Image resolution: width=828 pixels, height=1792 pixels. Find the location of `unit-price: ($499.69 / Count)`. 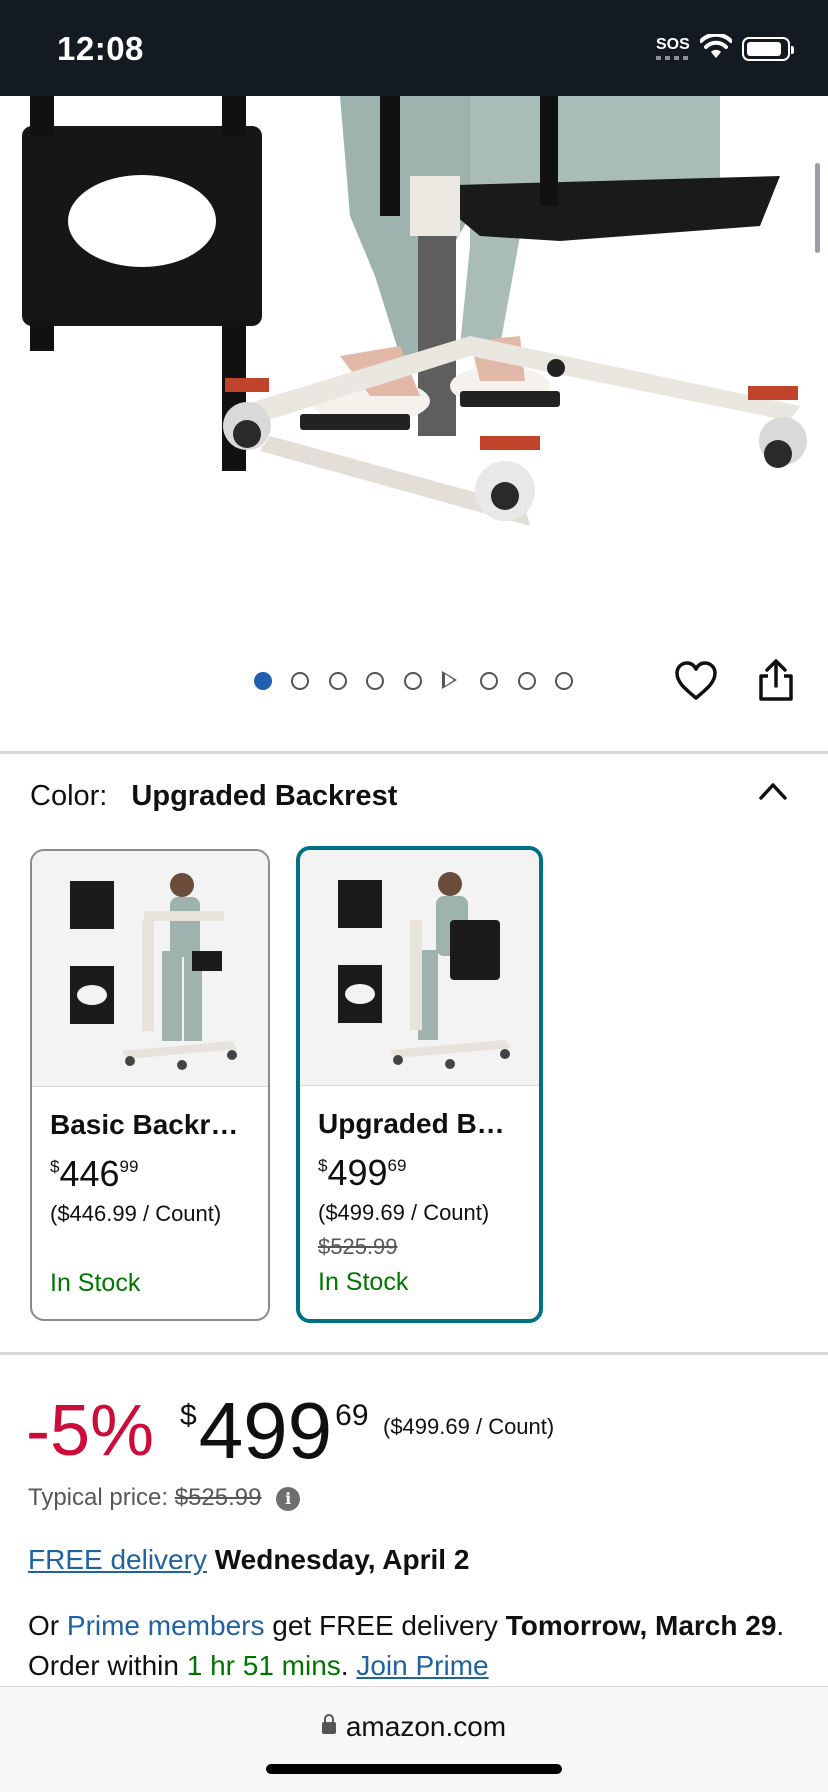

unit-price: ($499.69 / Count) is located at coordinates (469, 1426).